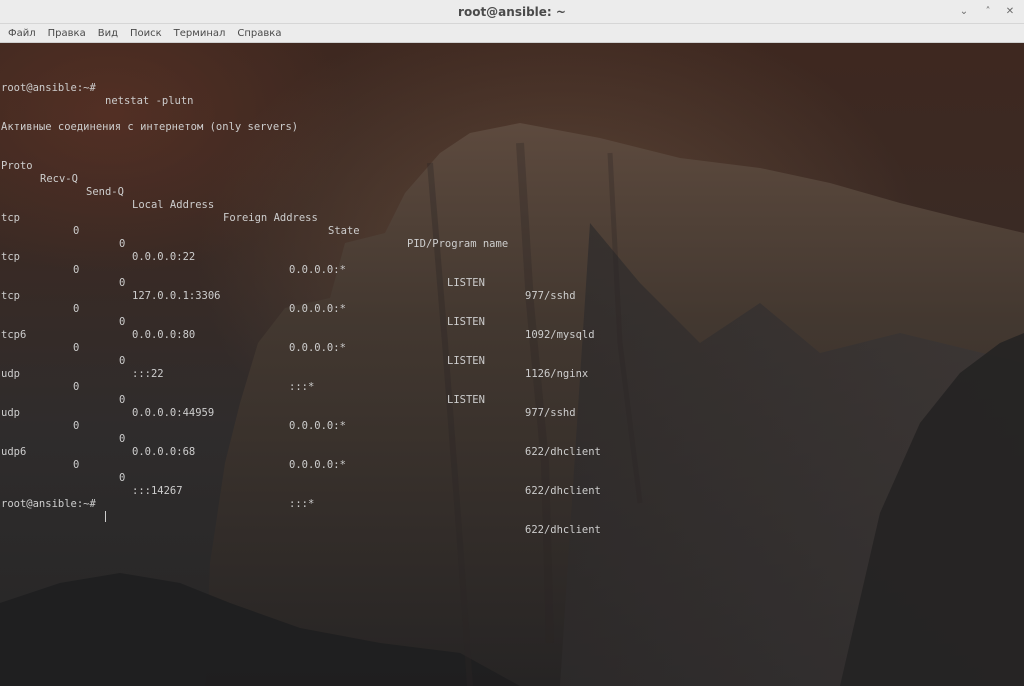 This screenshot has width=1024, height=686. I want to click on window-title: root@ansible: ~, so click(512, 12).